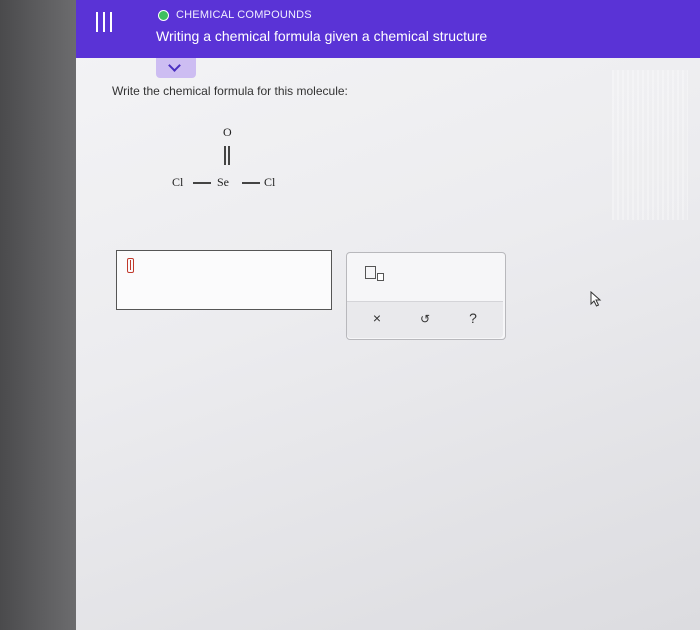 This screenshot has width=700, height=630. Describe the element at coordinates (178, 182) in the screenshot. I see `atom-chlorine-left: Cl` at that location.